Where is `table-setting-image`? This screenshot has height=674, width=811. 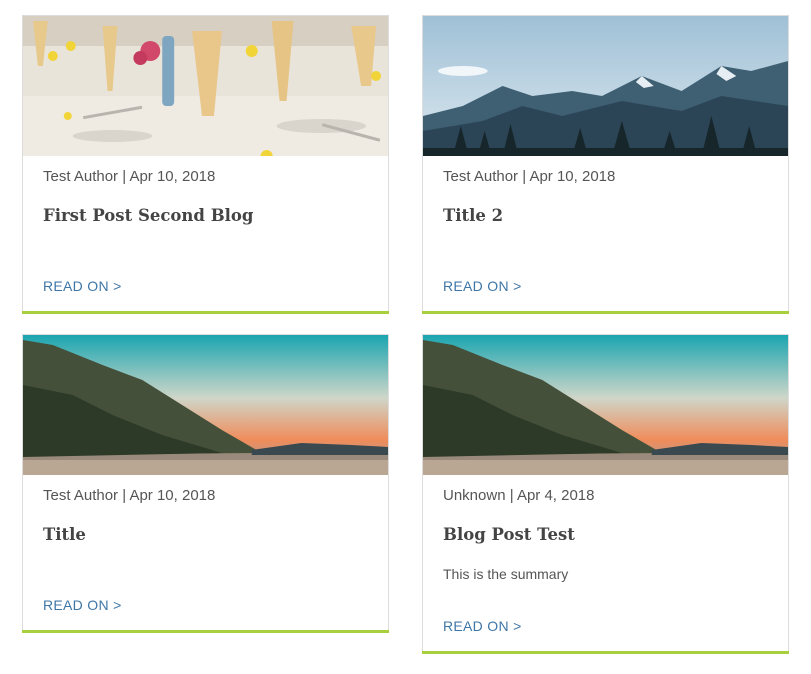
table-setting-image is located at coordinates (205, 86).